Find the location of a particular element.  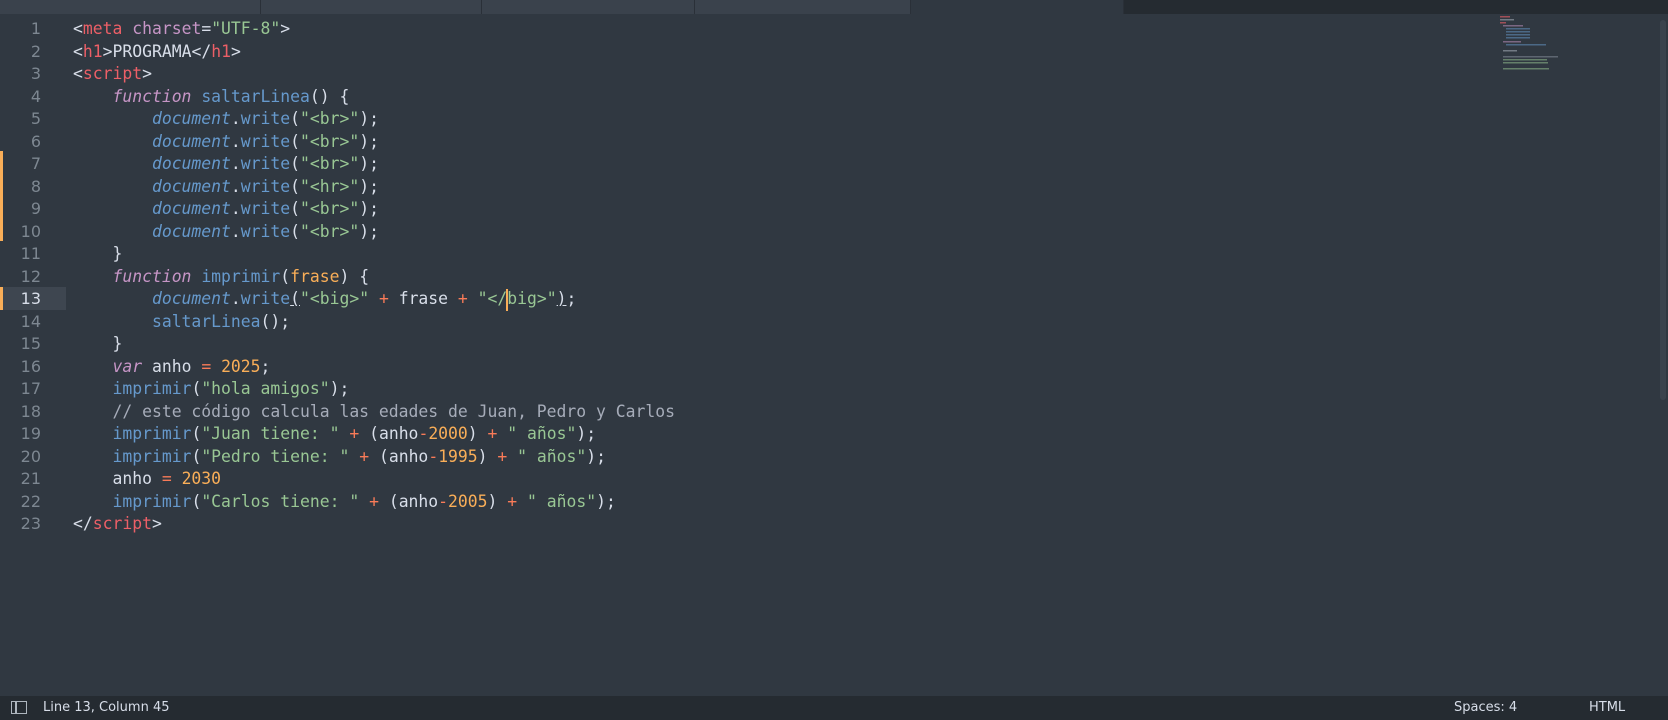

line-number: 17 is located at coordinates (30, 388).